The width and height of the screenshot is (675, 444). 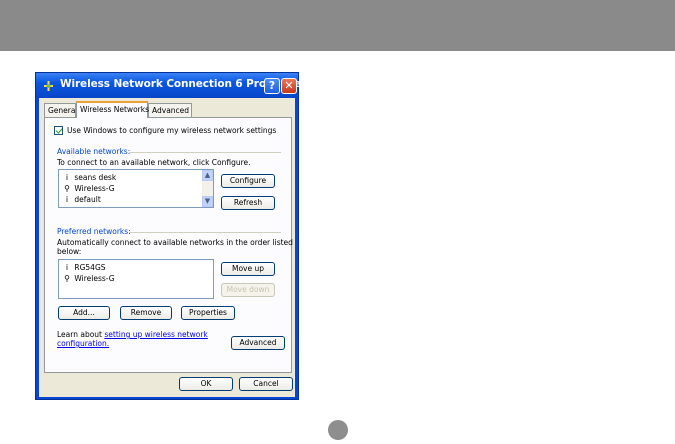 I want to click on available-group-divider, so click(x=205, y=152).